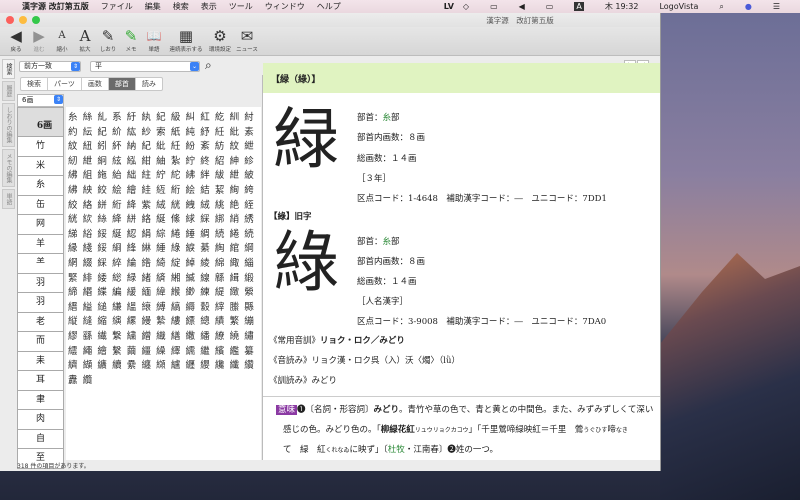 The image size is (800, 500). I want to click on battery-icon: ▭, so click(550, 6).